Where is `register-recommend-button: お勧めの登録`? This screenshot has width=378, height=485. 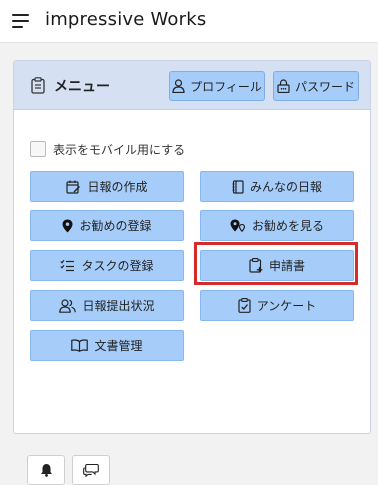 register-recommend-button: お勧めの登録 is located at coordinates (107, 225).